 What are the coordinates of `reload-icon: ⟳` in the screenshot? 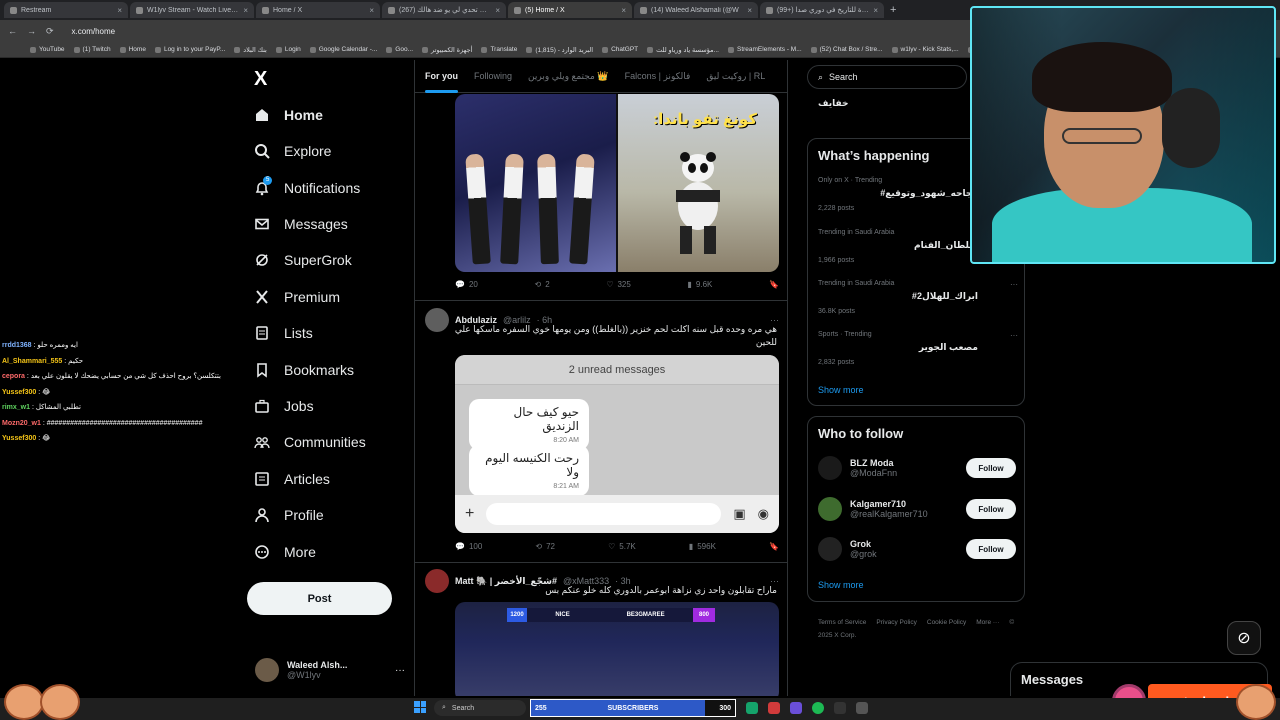 It's located at (50, 31).